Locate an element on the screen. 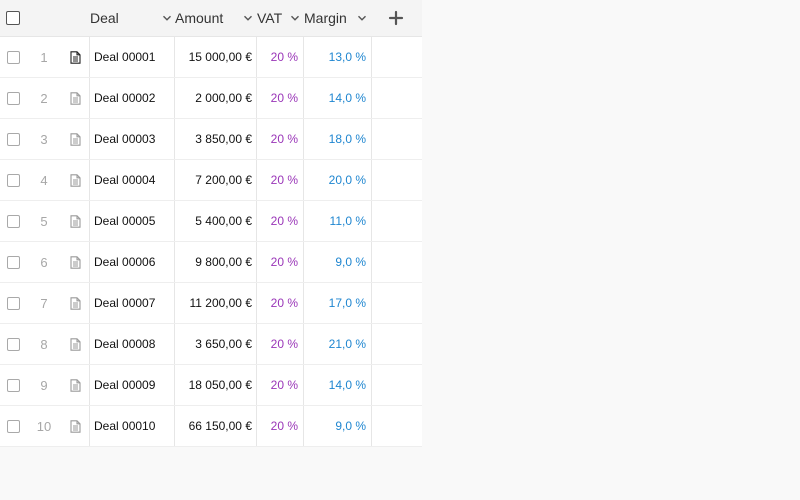  column-header-deal: Deal is located at coordinates (131, 18).